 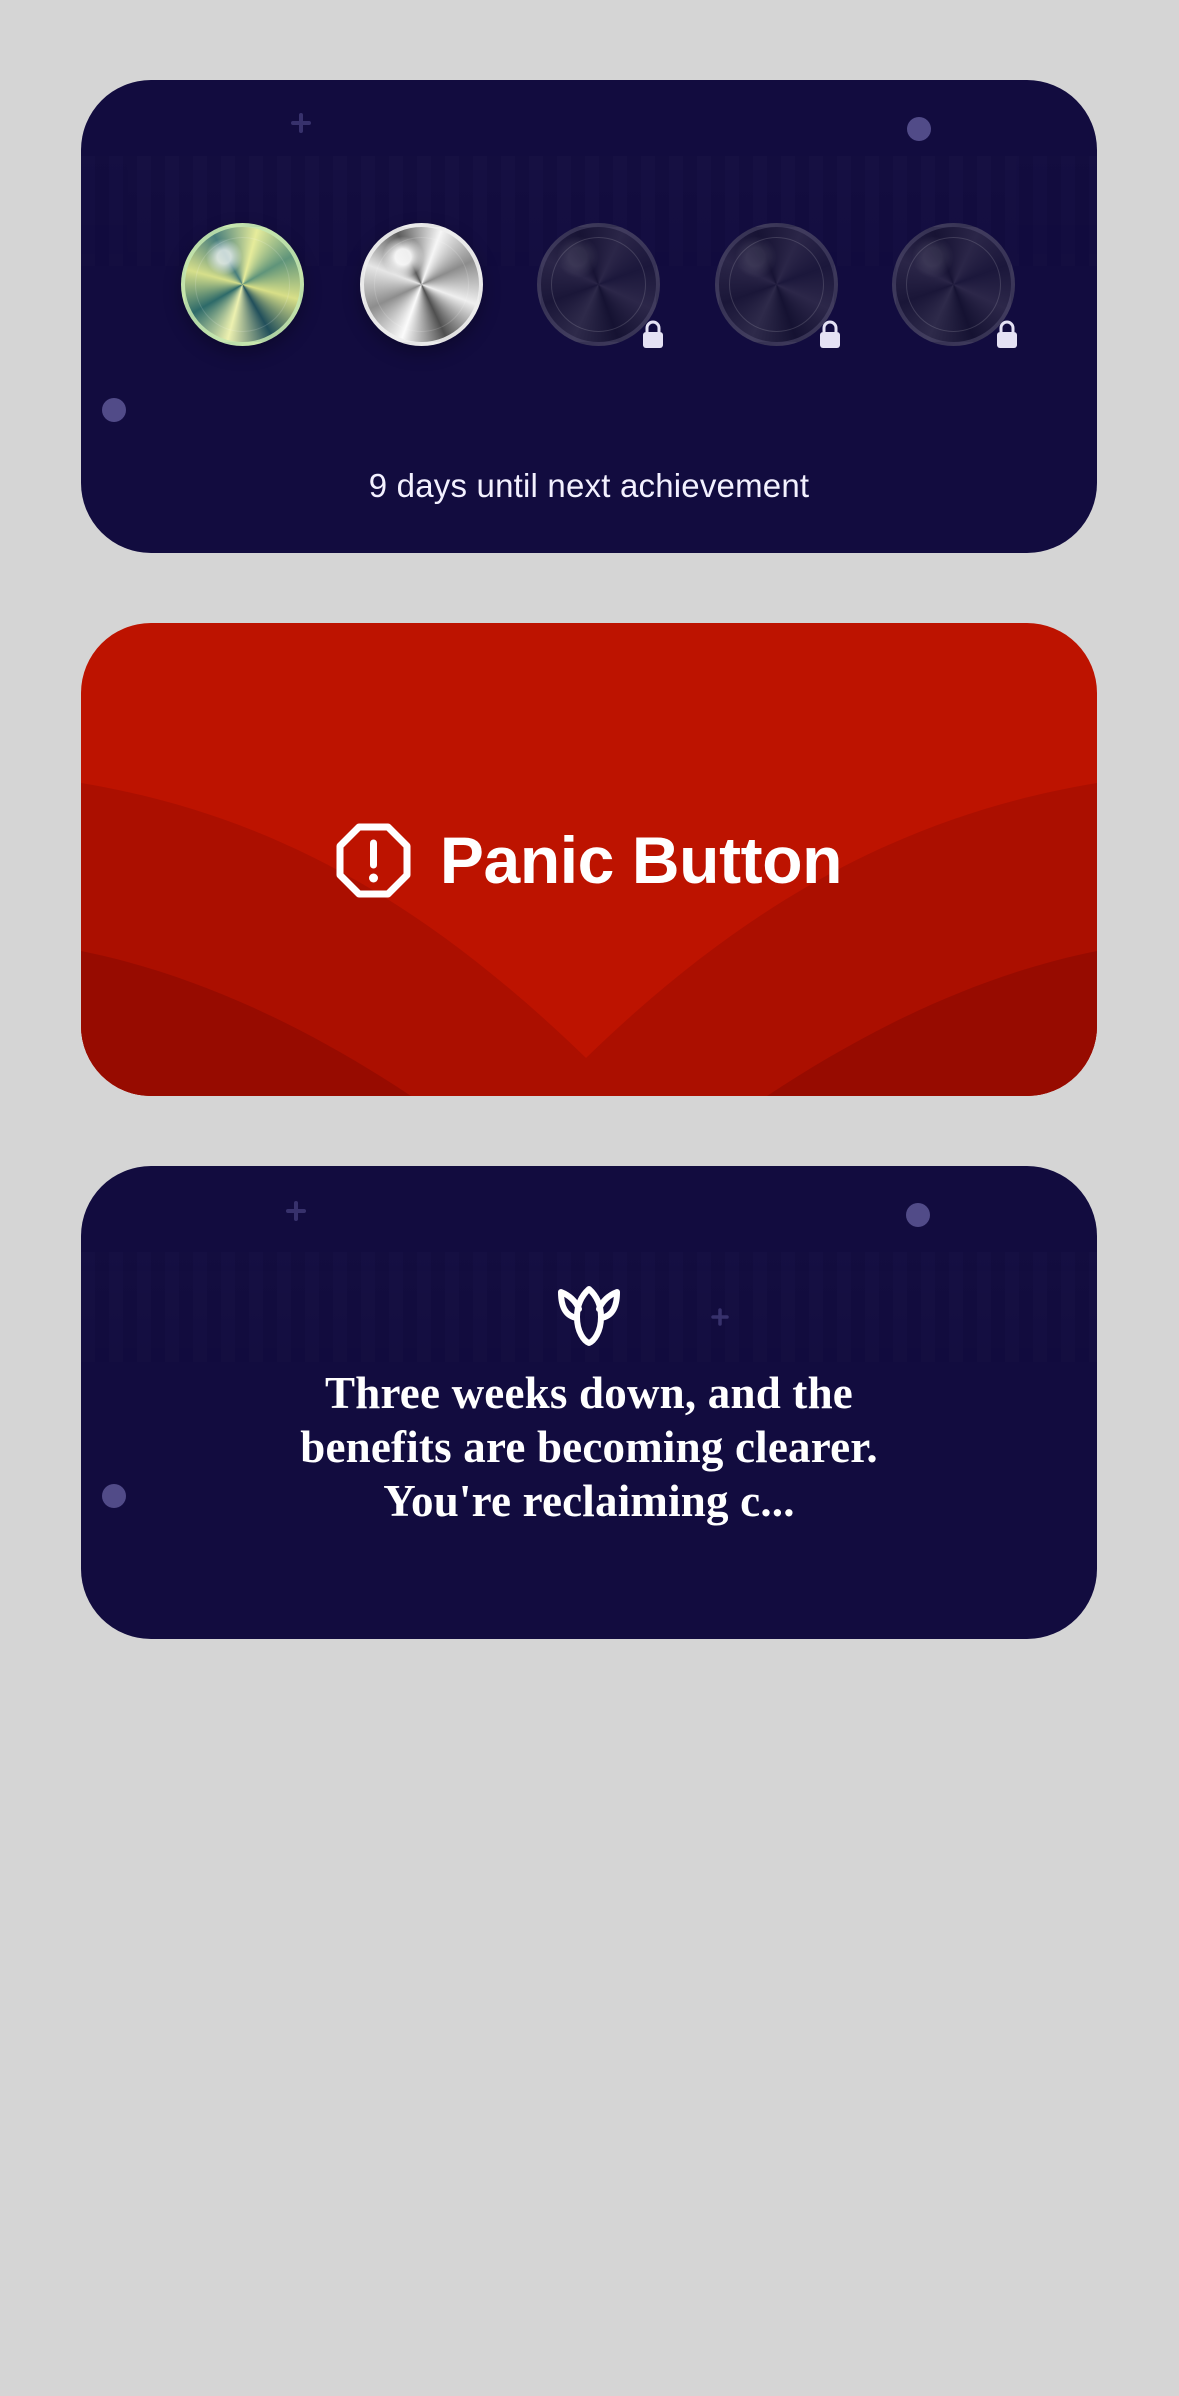 I want to click on alert-octagon-icon, so click(x=373, y=860).